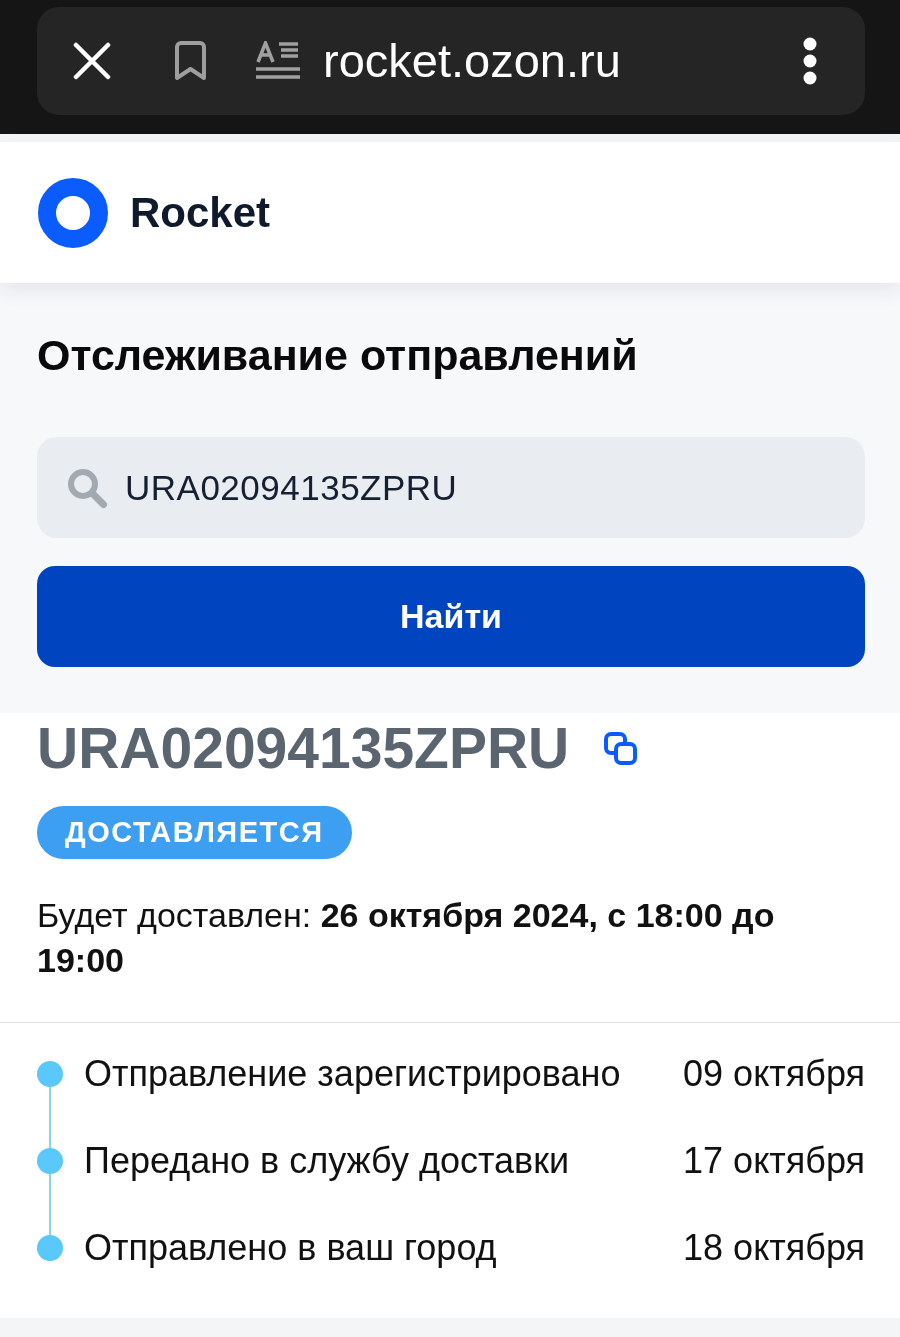 The image size is (900, 1337). I want to click on copy-icon, so click(621, 748).